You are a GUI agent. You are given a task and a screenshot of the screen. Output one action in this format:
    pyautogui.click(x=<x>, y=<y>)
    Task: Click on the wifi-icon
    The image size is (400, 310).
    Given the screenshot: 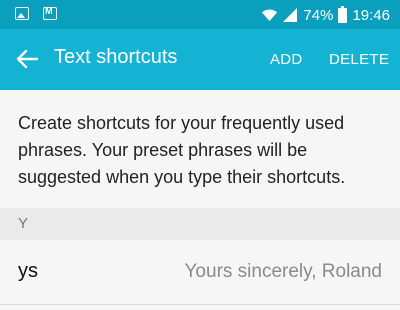 What is the action you would take?
    pyautogui.click(x=270, y=15)
    